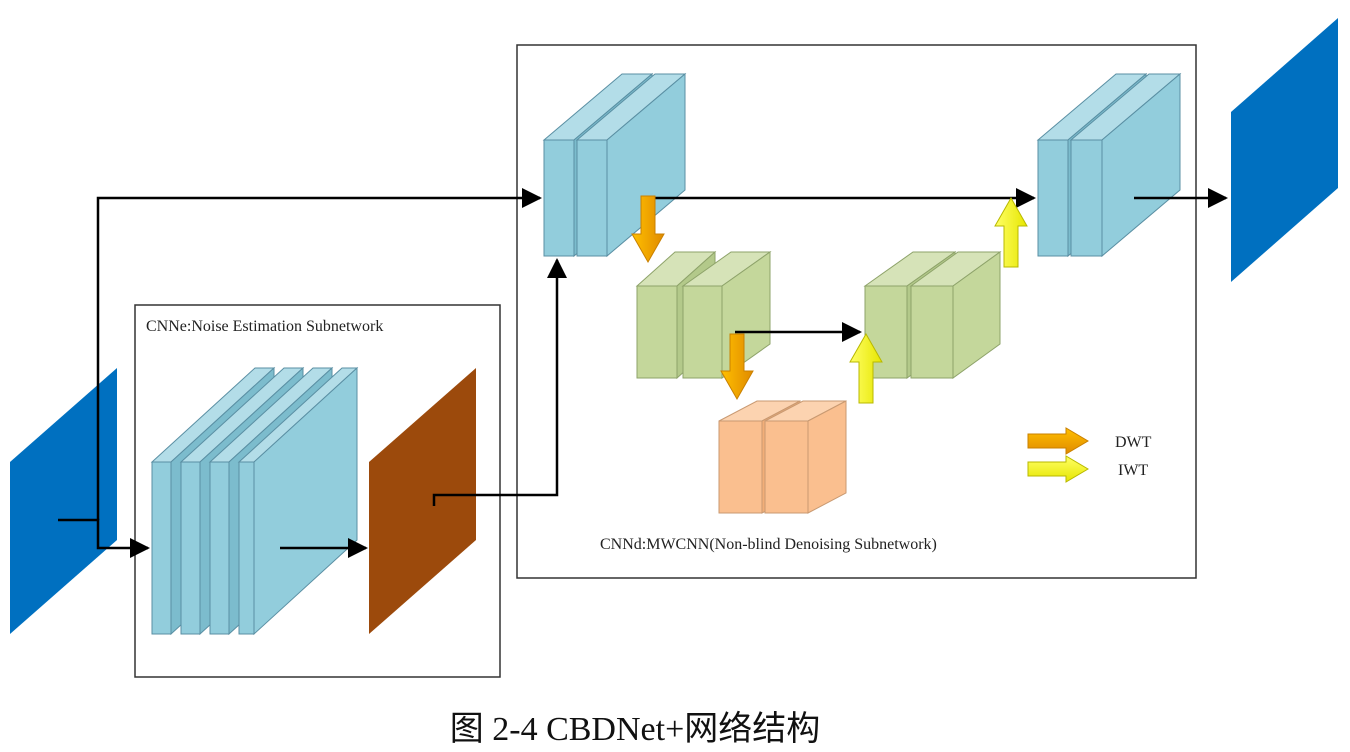 The image size is (1350, 752). What do you see at coordinates (635, 729) in the screenshot?
I see `figure-caption: 图 2-4 CBDNet+网络结构` at bounding box center [635, 729].